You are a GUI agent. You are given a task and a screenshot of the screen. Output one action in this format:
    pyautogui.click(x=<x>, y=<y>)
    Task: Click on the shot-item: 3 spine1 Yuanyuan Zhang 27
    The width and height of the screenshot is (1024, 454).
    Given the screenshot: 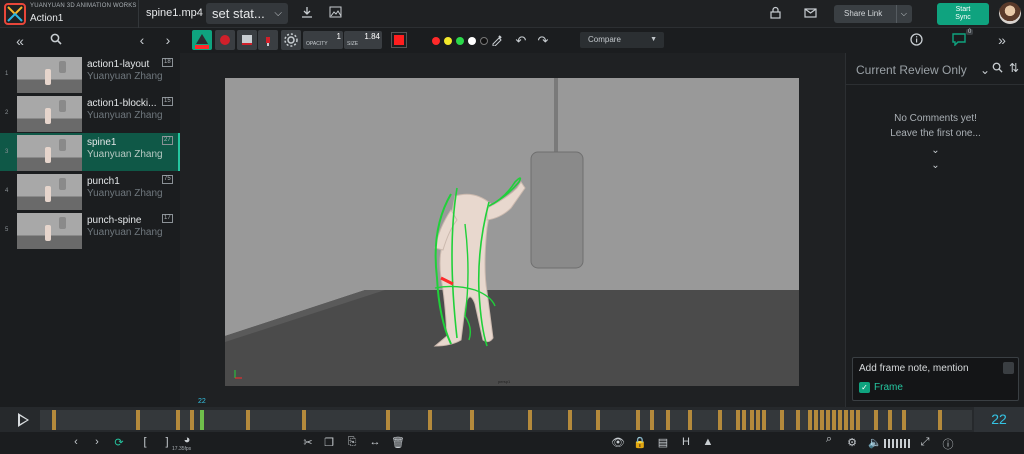 What is the action you would take?
    pyautogui.click(x=90, y=152)
    